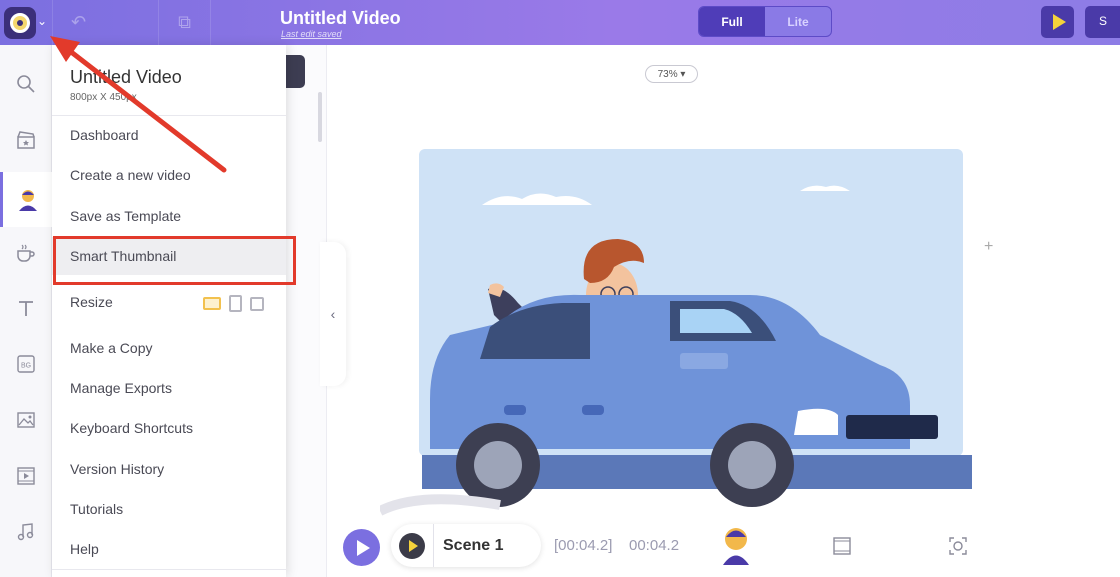 This screenshot has width=1120, height=577. Describe the element at coordinates (174, 260) in the screenshot. I see `highlight-box-annotation` at that location.